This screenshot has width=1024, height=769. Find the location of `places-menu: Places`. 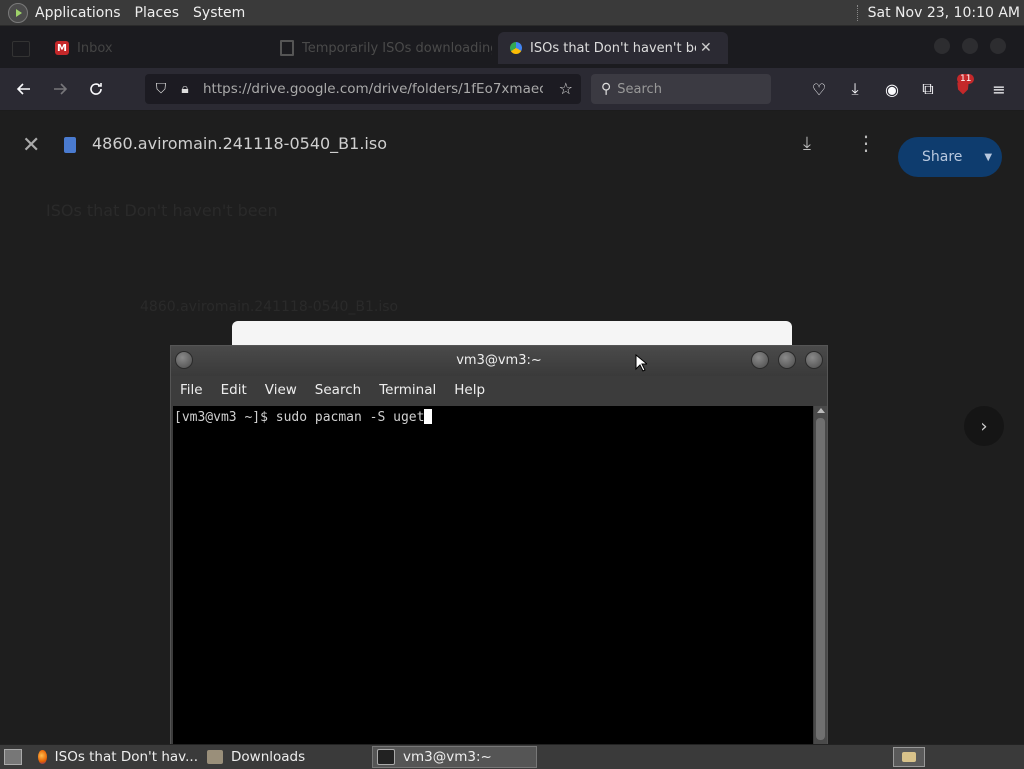

places-menu: Places is located at coordinates (157, 13).